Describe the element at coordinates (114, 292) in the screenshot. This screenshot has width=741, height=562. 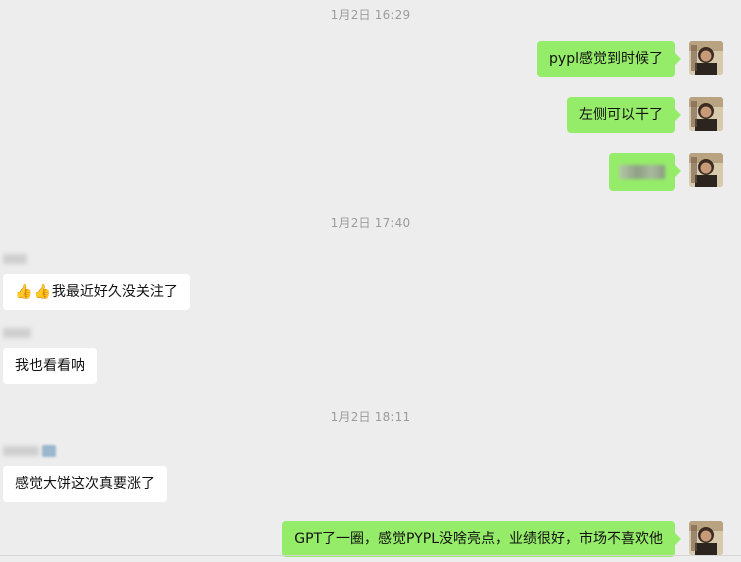
I see `message-text: 我最近好久没关注了` at that location.